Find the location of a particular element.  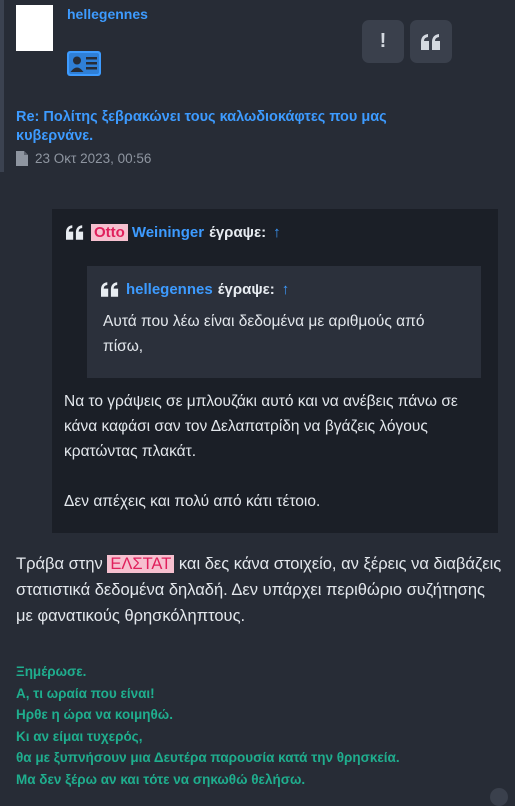

quote-author-name: Weininger is located at coordinates (168, 232).